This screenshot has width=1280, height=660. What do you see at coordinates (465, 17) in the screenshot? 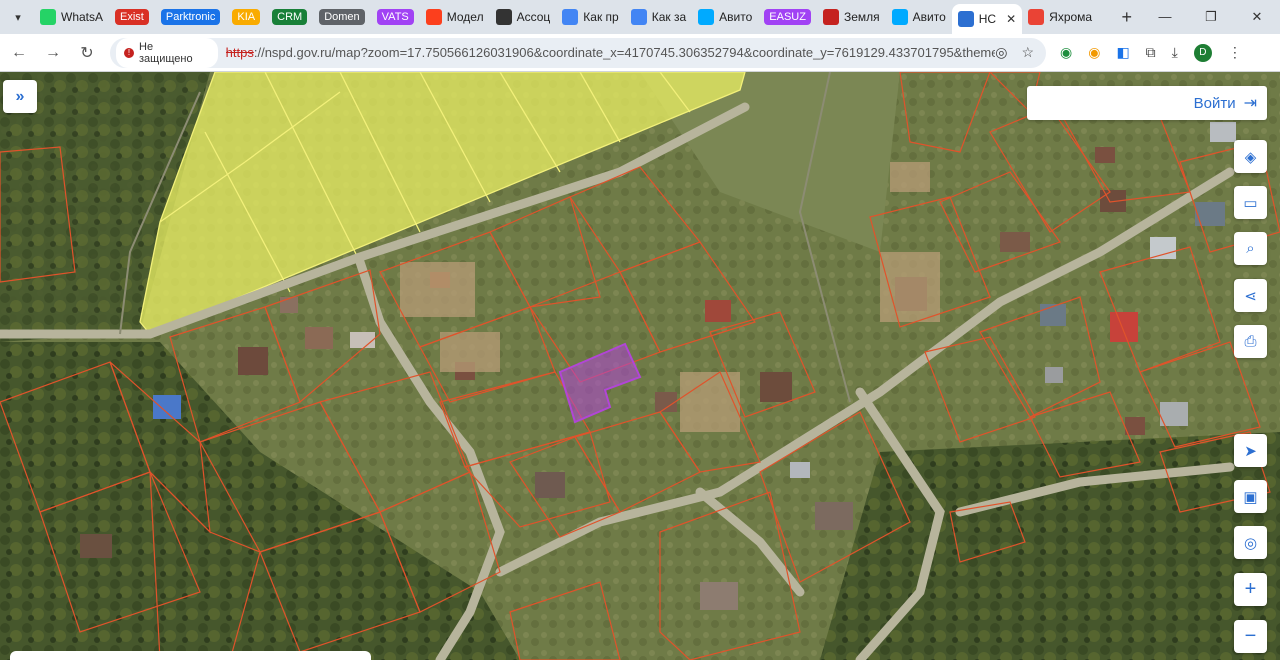
I see `tab-label: Модел` at bounding box center [465, 17].